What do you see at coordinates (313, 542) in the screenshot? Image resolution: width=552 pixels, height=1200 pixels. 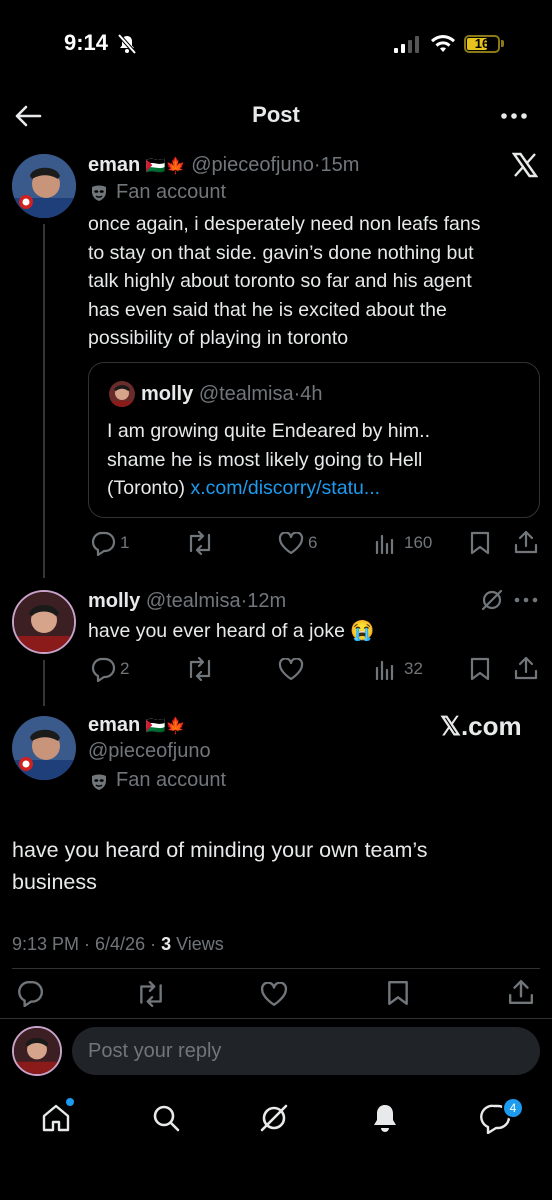 I see `like-count: 6` at bounding box center [313, 542].